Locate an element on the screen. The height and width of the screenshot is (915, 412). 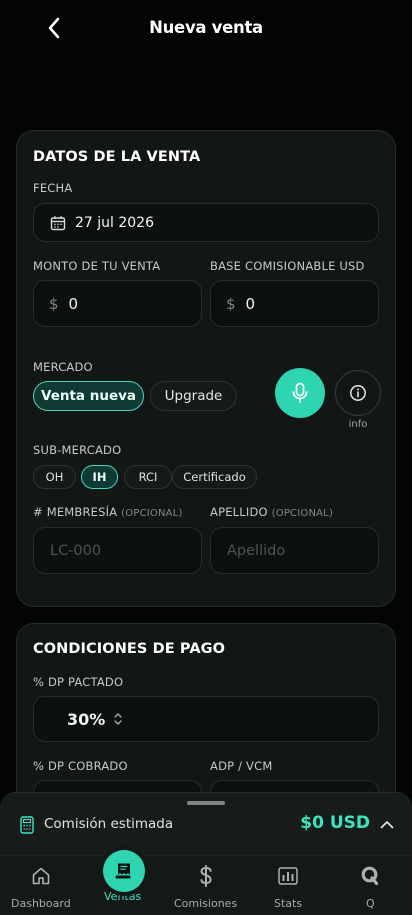
amount-label: MONTO DE TU VENTA is located at coordinates (97, 266).